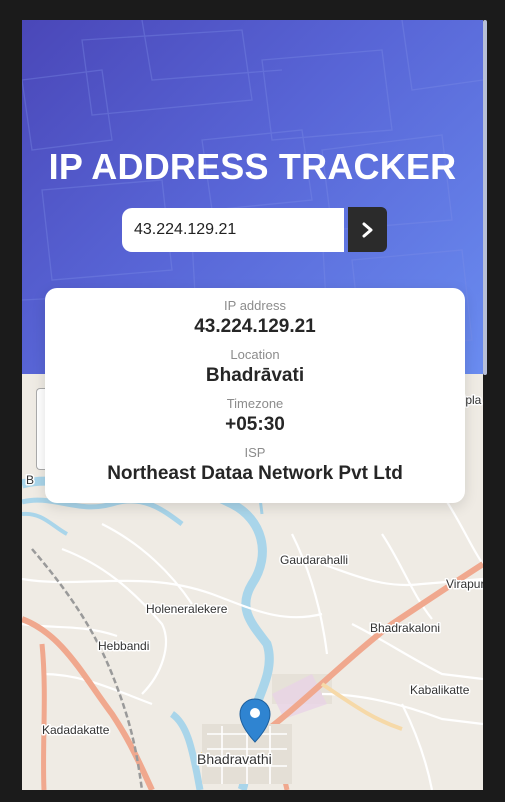  What do you see at coordinates (255, 354) in the screenshot?
I see `location-label: Location` at bounding box center [255, 354].